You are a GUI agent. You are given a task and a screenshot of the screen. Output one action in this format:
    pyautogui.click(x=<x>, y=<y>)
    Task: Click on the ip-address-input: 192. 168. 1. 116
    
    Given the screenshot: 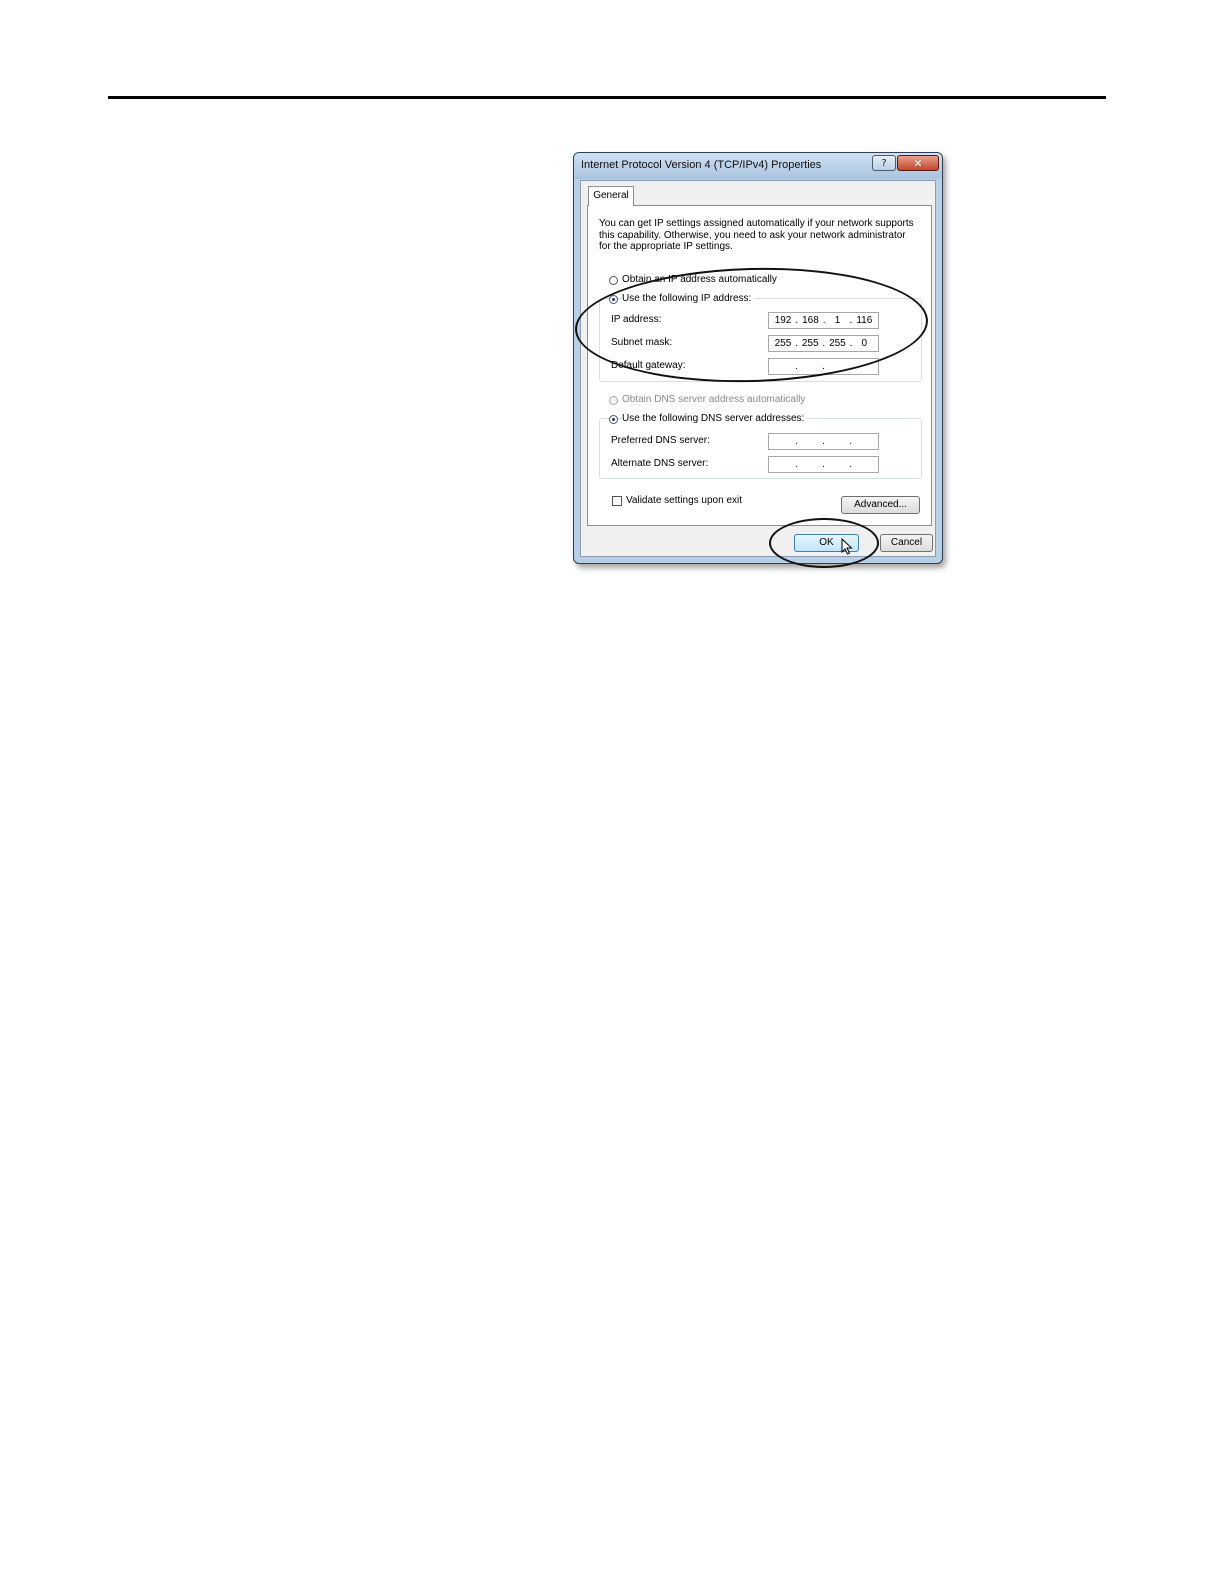 What is the action you would take?
    pyautogui.click(x=823, y=320)
    